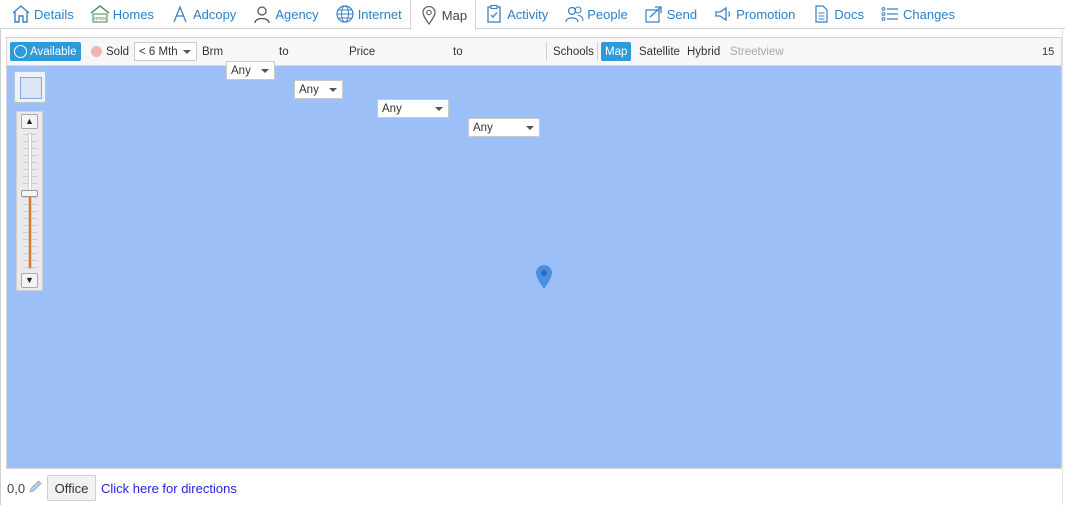  What do you see at coordinates (169, 488) in the screenshot?
I see `directions-link: Click here for directions` at bounding box center [169, 488].